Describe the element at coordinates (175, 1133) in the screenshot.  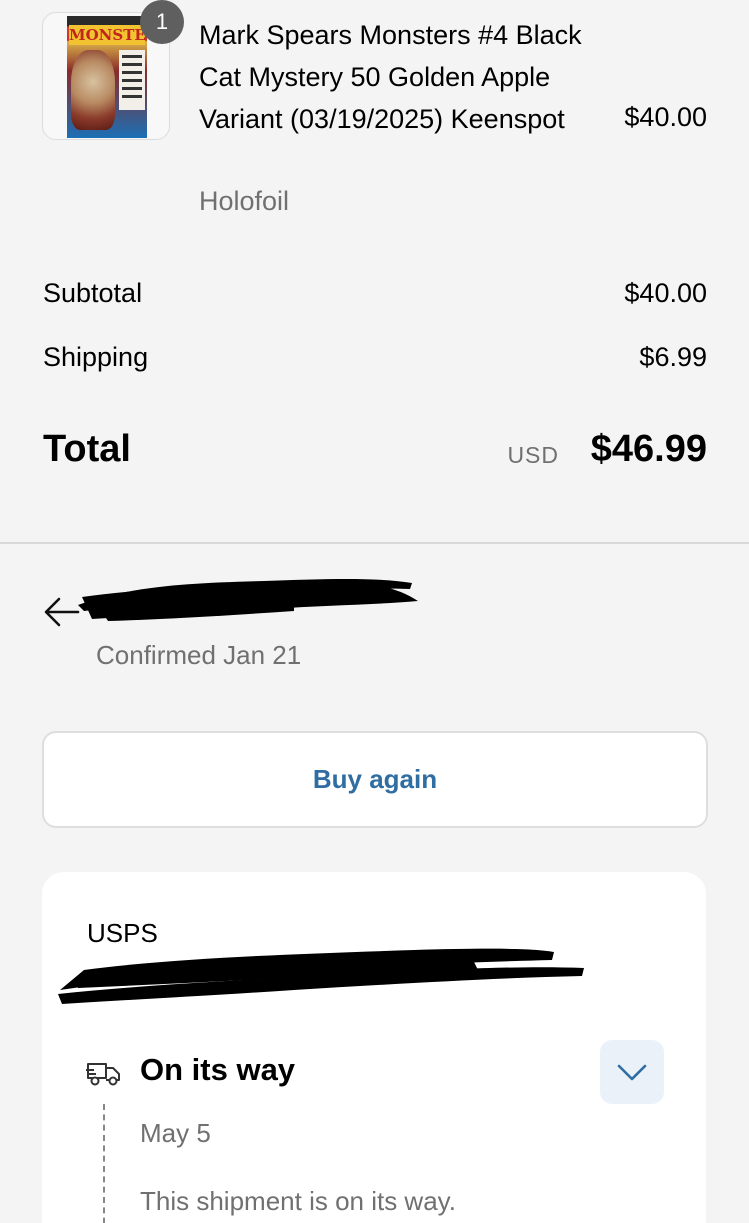
I see `shipment-status-date: May 5` at that location.